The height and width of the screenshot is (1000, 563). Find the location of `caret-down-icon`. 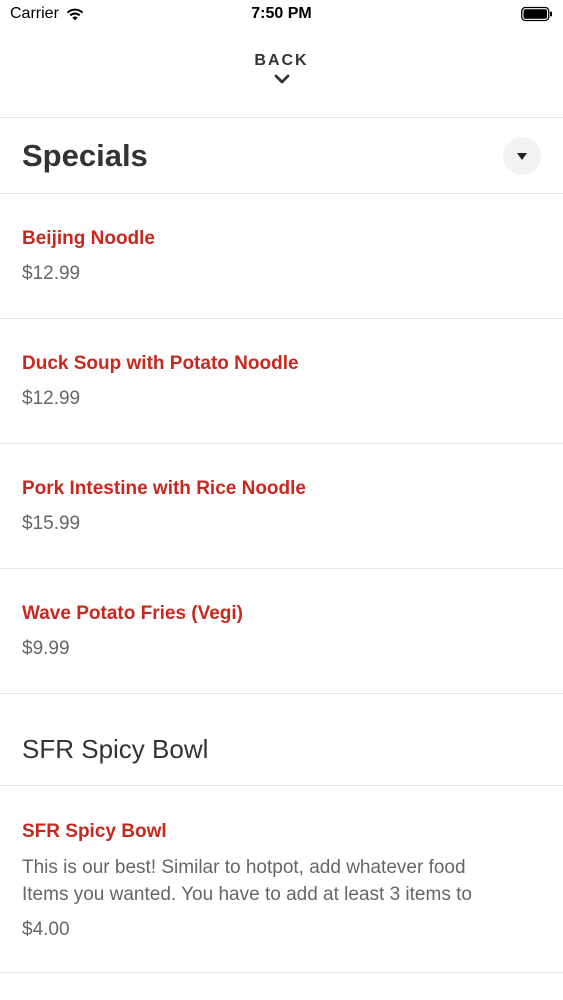

caret-down-icon is located at coordinates (522, 156).